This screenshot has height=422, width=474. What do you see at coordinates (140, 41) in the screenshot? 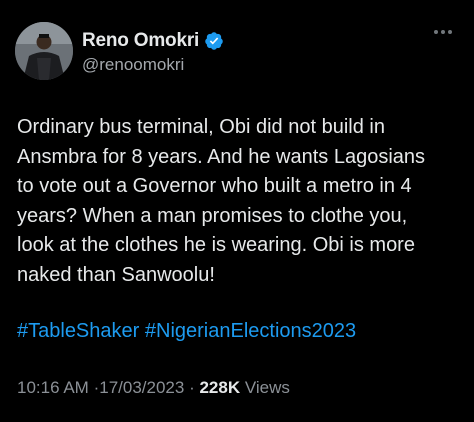
I see `author-display-name: Reno Omokri` at bounding box center [140, 41].